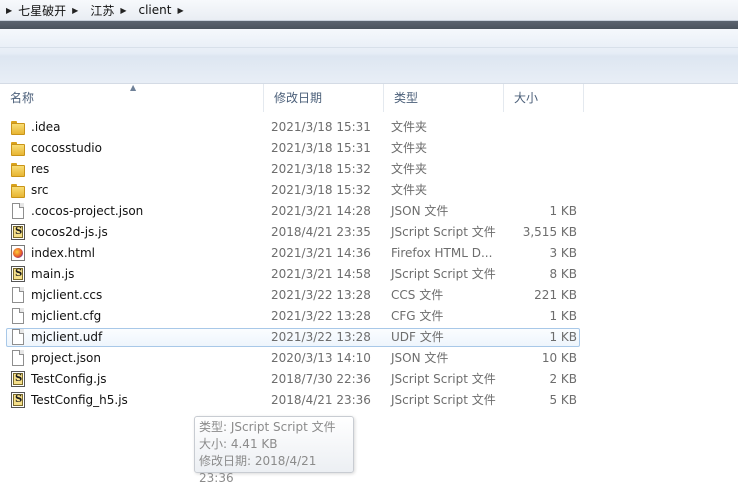 This screenshot has height=498, width=738. Describe the element at coordinates (67, 337) in the screenshot. I see `file-name: mjclient.udf` at that location.